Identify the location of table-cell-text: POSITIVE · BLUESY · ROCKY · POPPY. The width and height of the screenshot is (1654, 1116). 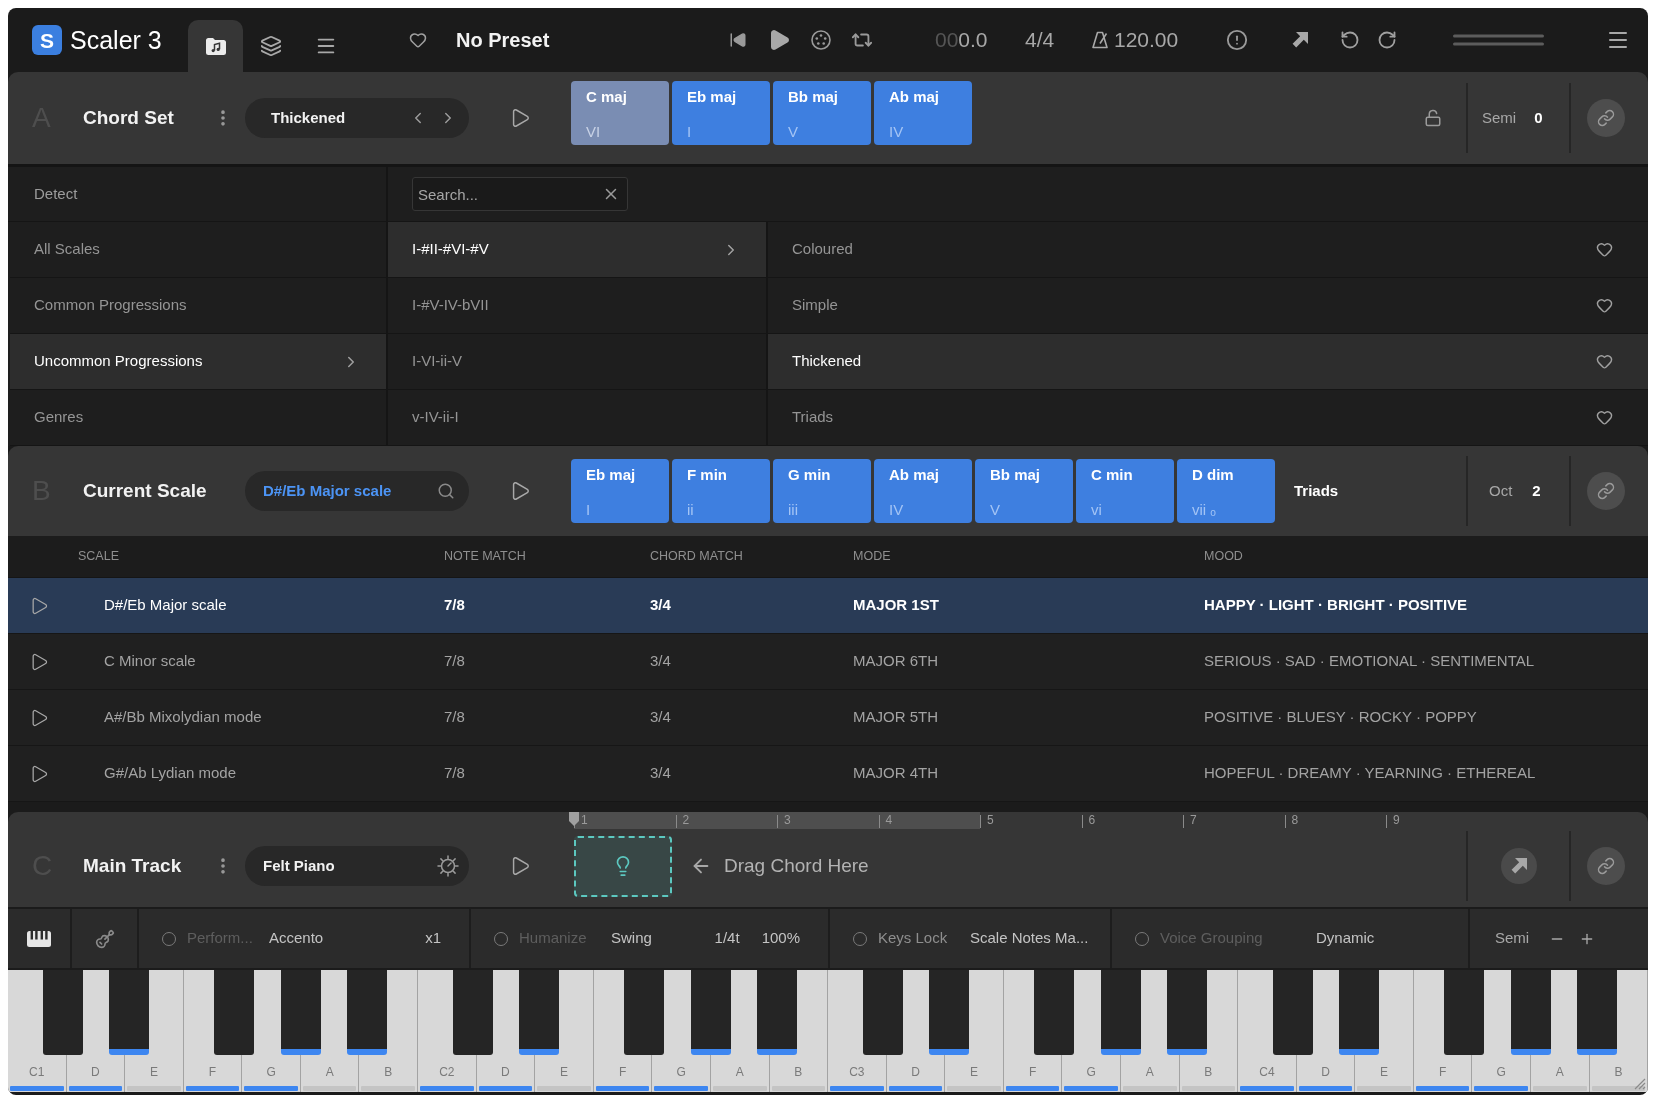
(1340, 717).